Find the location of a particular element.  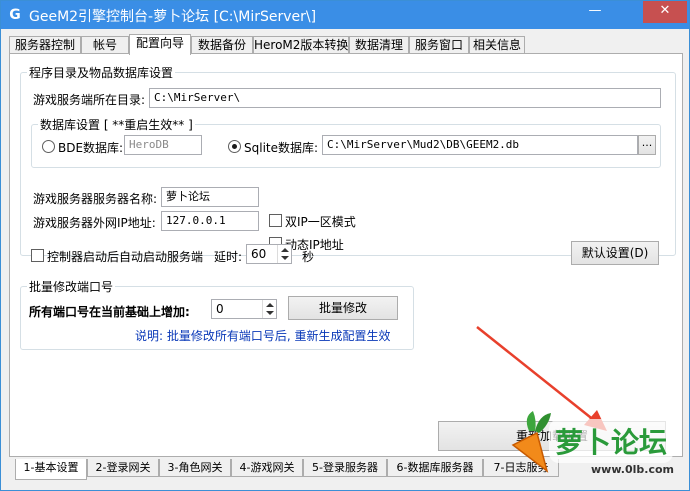

ports-group-title: 批量修改端口号 is located at coordinates (71, 286).